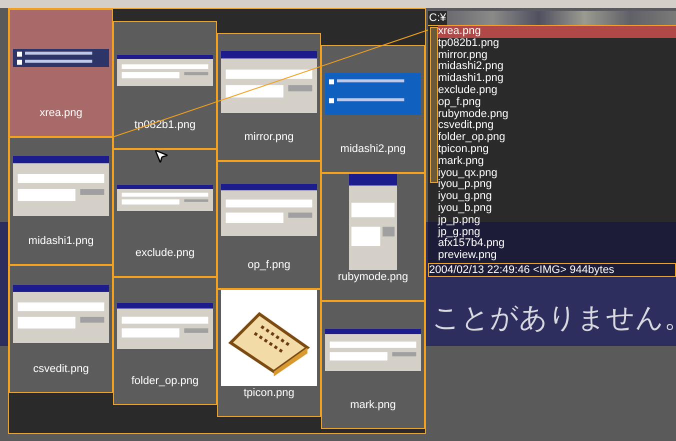 This screenshot has height=441, width=676. Describe the element at coordinates (269, 353) in the screenshot. I see `thumbnail-cell: tpicon.png` at that location.